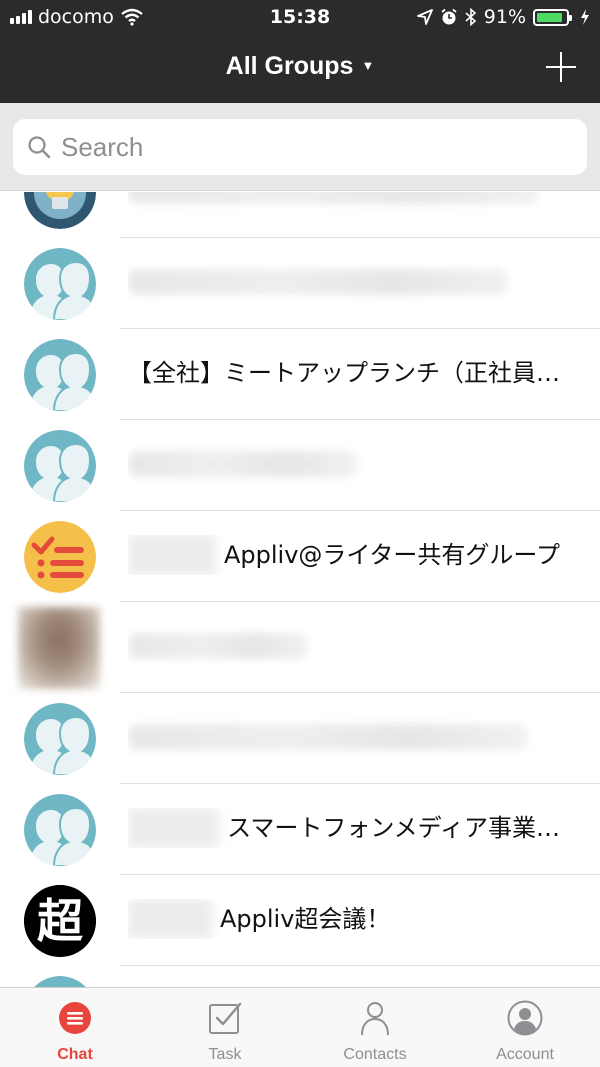  What do you see at coordinates (375, 1054) in the screenshot?
I see `tab-label: Contacts` at bounding box center [375, 1054].